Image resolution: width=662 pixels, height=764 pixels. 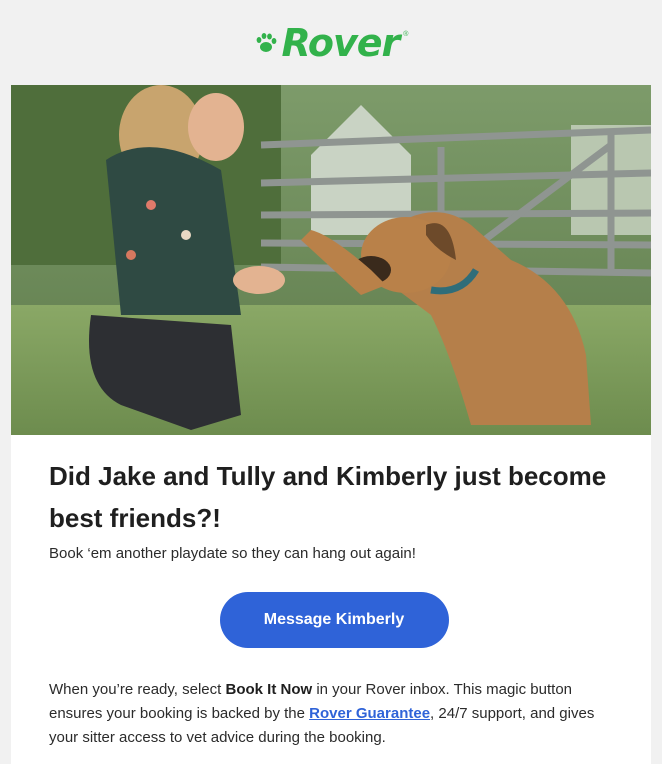 I want to click on message-kimberly-button: Message Kimberly, so click(x=334, y=620).